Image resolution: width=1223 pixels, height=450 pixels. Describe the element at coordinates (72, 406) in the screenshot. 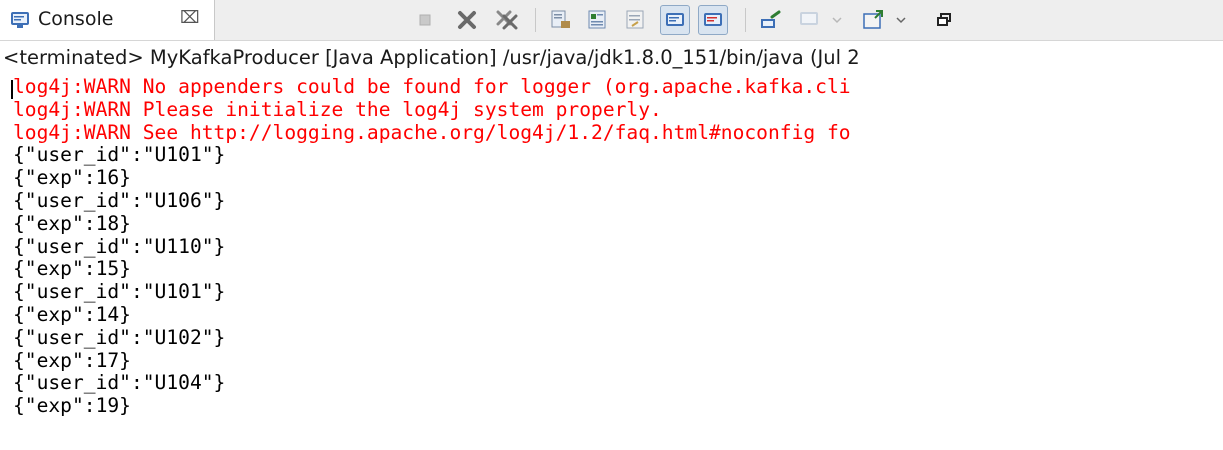

I see `console-line: {"exp":19}` at that location.